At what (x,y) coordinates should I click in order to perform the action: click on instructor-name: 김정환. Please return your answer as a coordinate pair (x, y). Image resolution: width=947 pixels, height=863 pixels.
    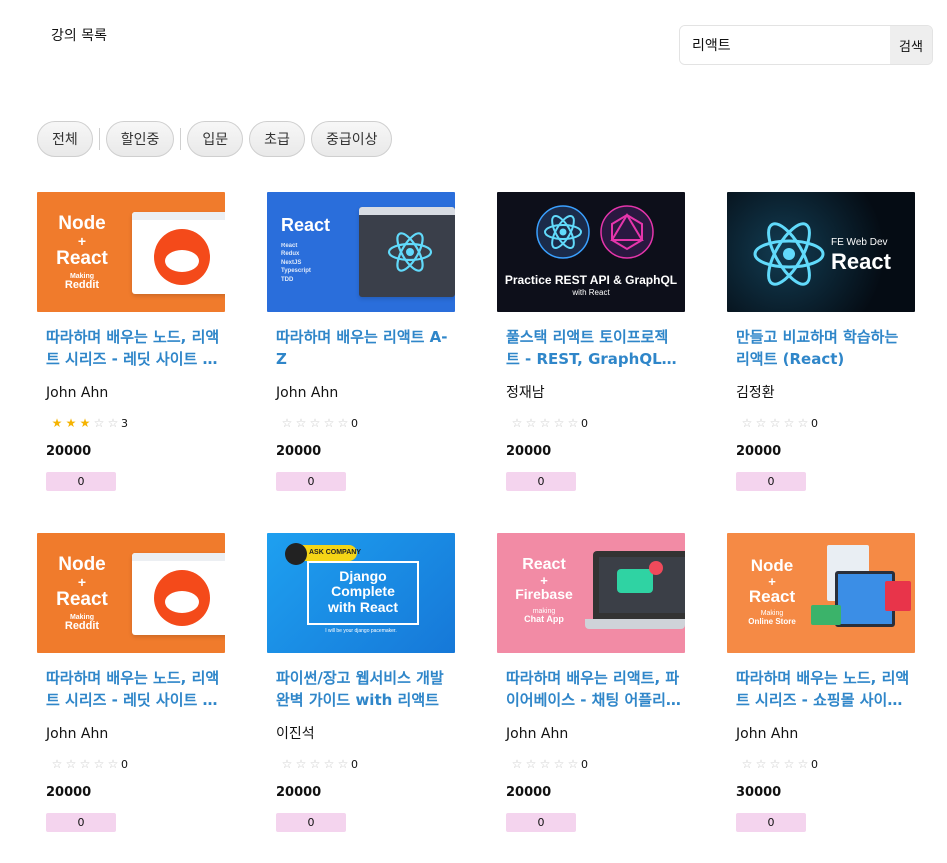
    Looking at the image, I should click on (755, 393).